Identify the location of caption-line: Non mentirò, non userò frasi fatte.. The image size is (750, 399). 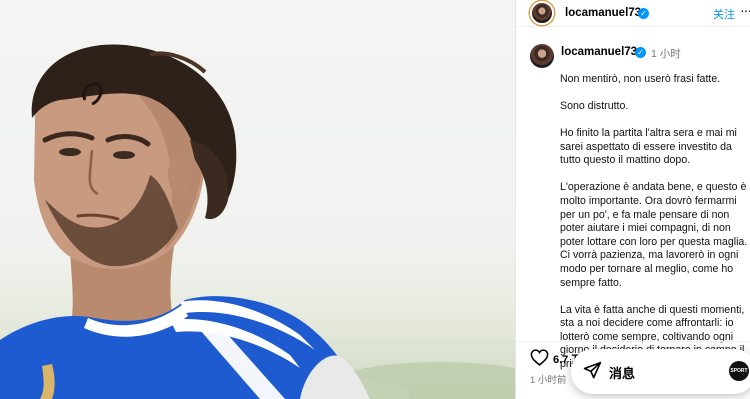
(640, 78).